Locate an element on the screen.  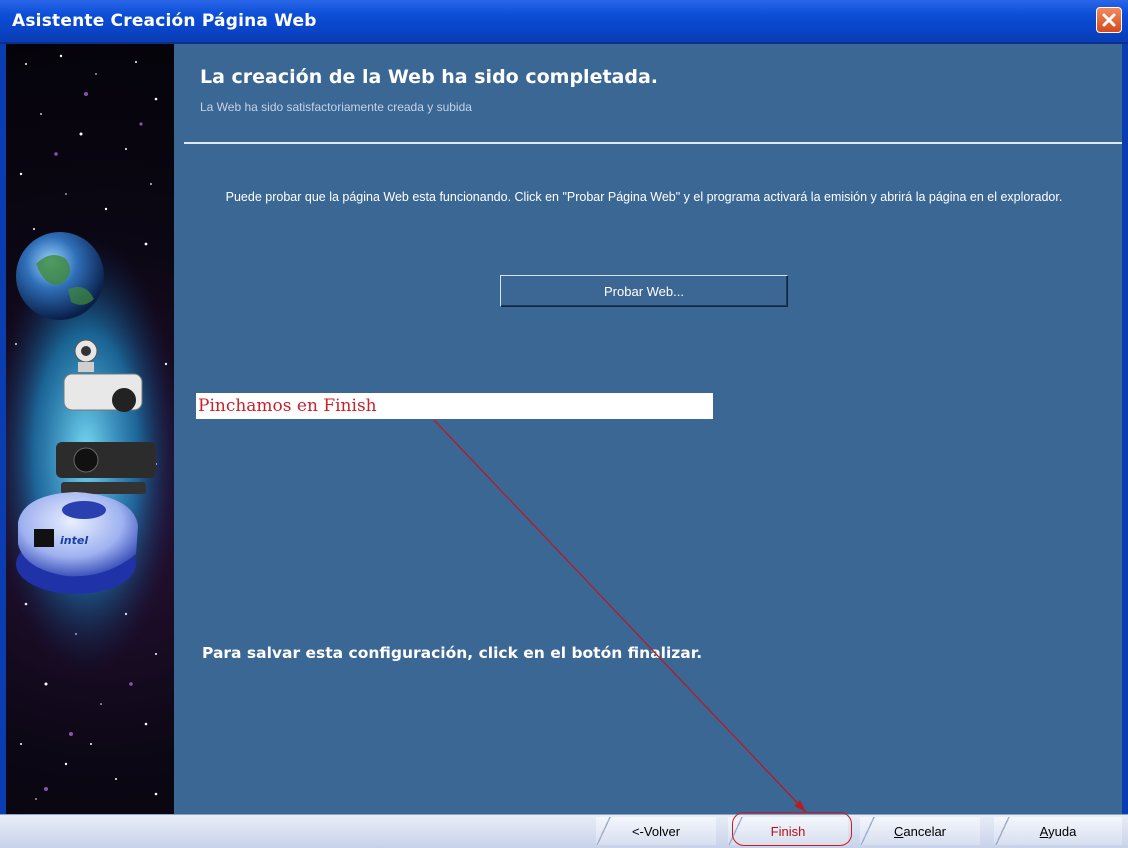
close-button is located at coordinates (1109, 20).